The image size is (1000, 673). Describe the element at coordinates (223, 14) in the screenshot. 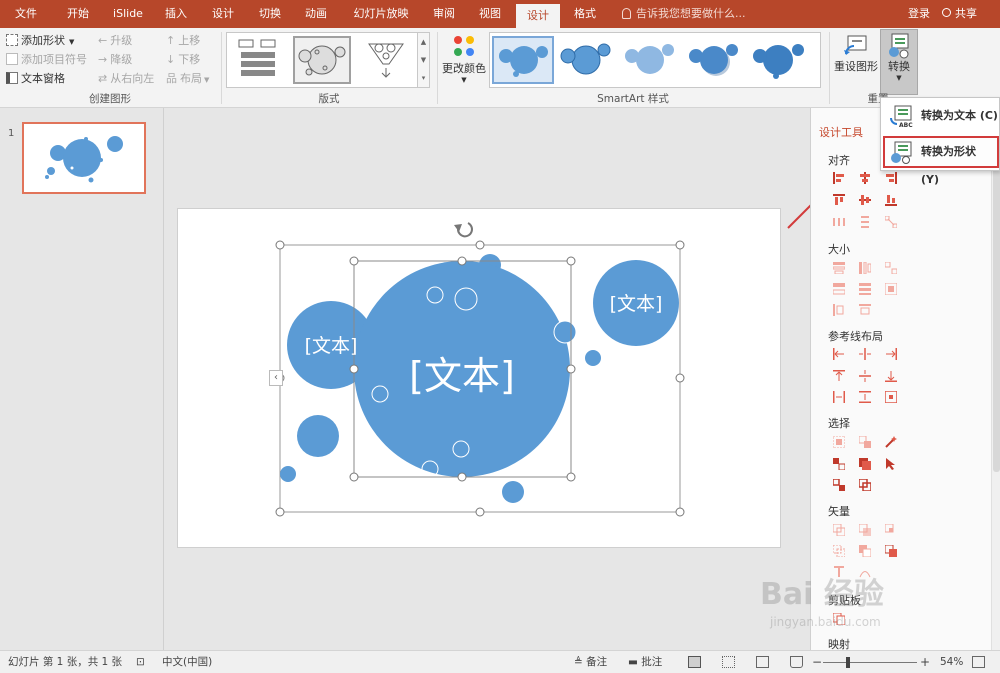

I see `tab-design: 设计` at that location.